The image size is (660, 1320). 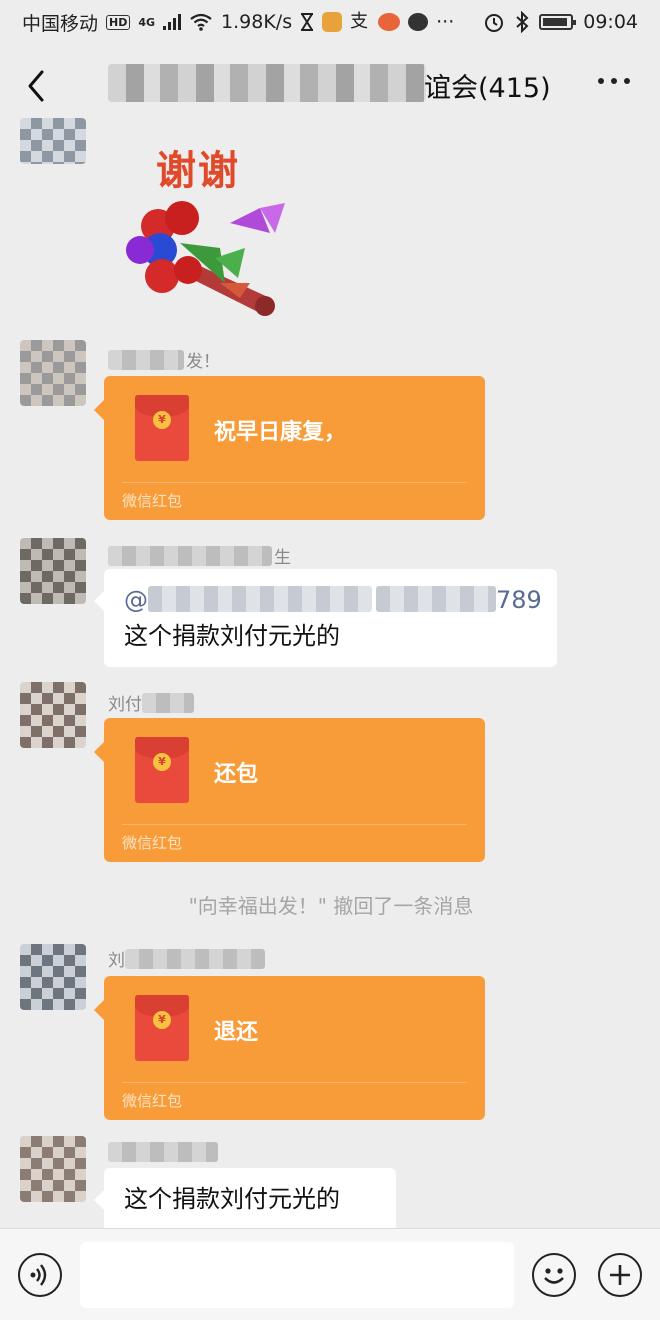 What do you see at coordinates (257, 22) in the screenshot?
I see `net-speed: 1.98K/s` at bounding box center [257, 22].